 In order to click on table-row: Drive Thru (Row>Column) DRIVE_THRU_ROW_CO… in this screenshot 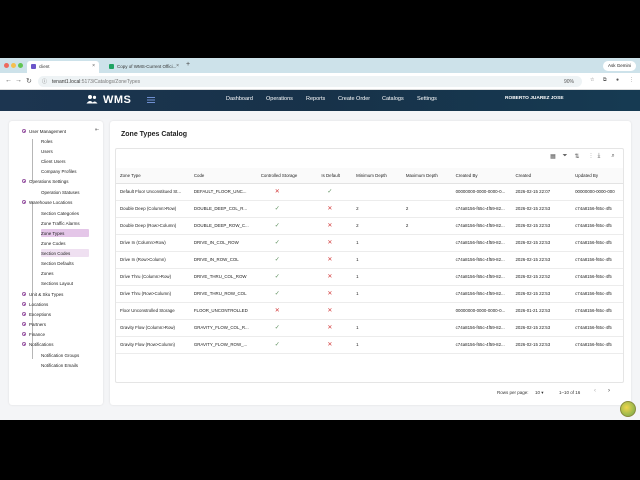, I will do `click(369, 294)`.